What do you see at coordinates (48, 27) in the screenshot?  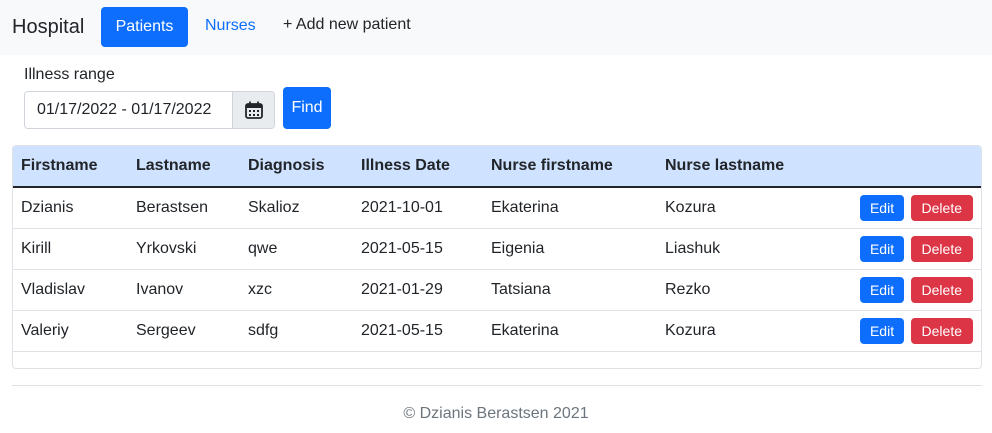 I see `navbar-brand: Hospital` at bounding box center [48, 27].